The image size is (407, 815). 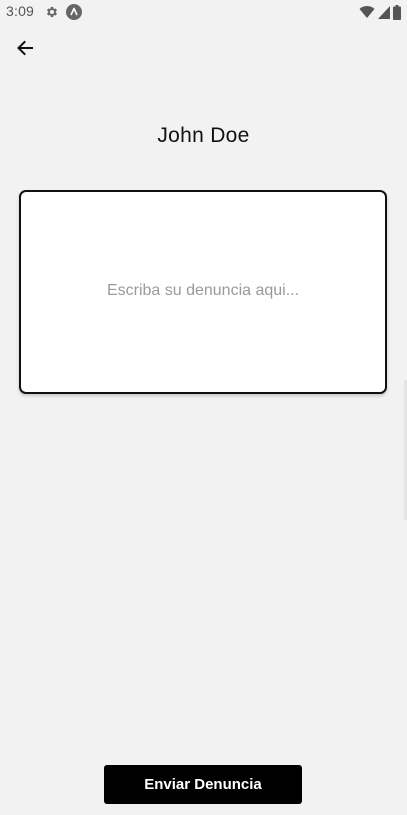 I want to click on back-button, so click(x=25, y=48).